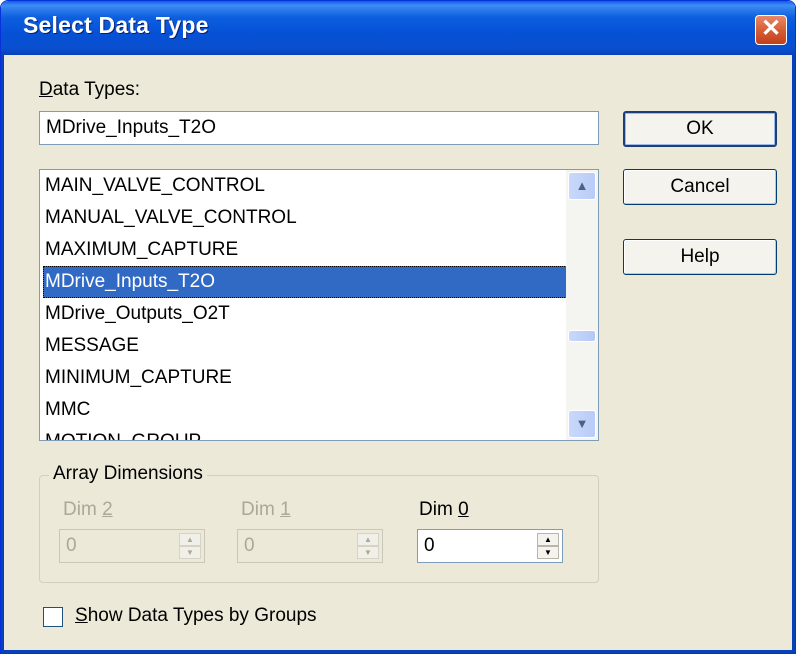  I want to click on dim-2-label: Dim 2, so click(88, 509).